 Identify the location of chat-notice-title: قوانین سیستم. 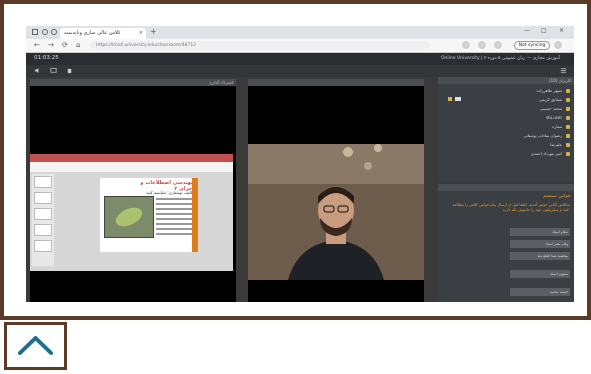
(556, 196).